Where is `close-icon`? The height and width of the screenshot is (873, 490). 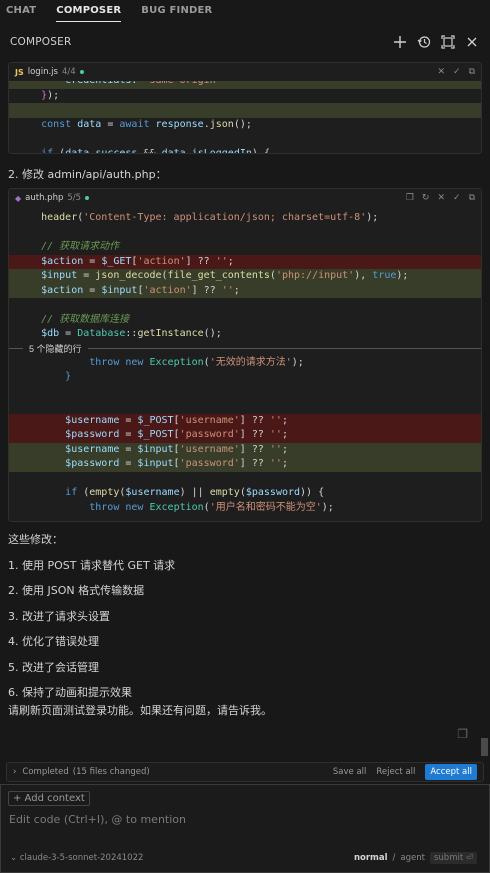
close-icon is located at coordinates (472, 42).